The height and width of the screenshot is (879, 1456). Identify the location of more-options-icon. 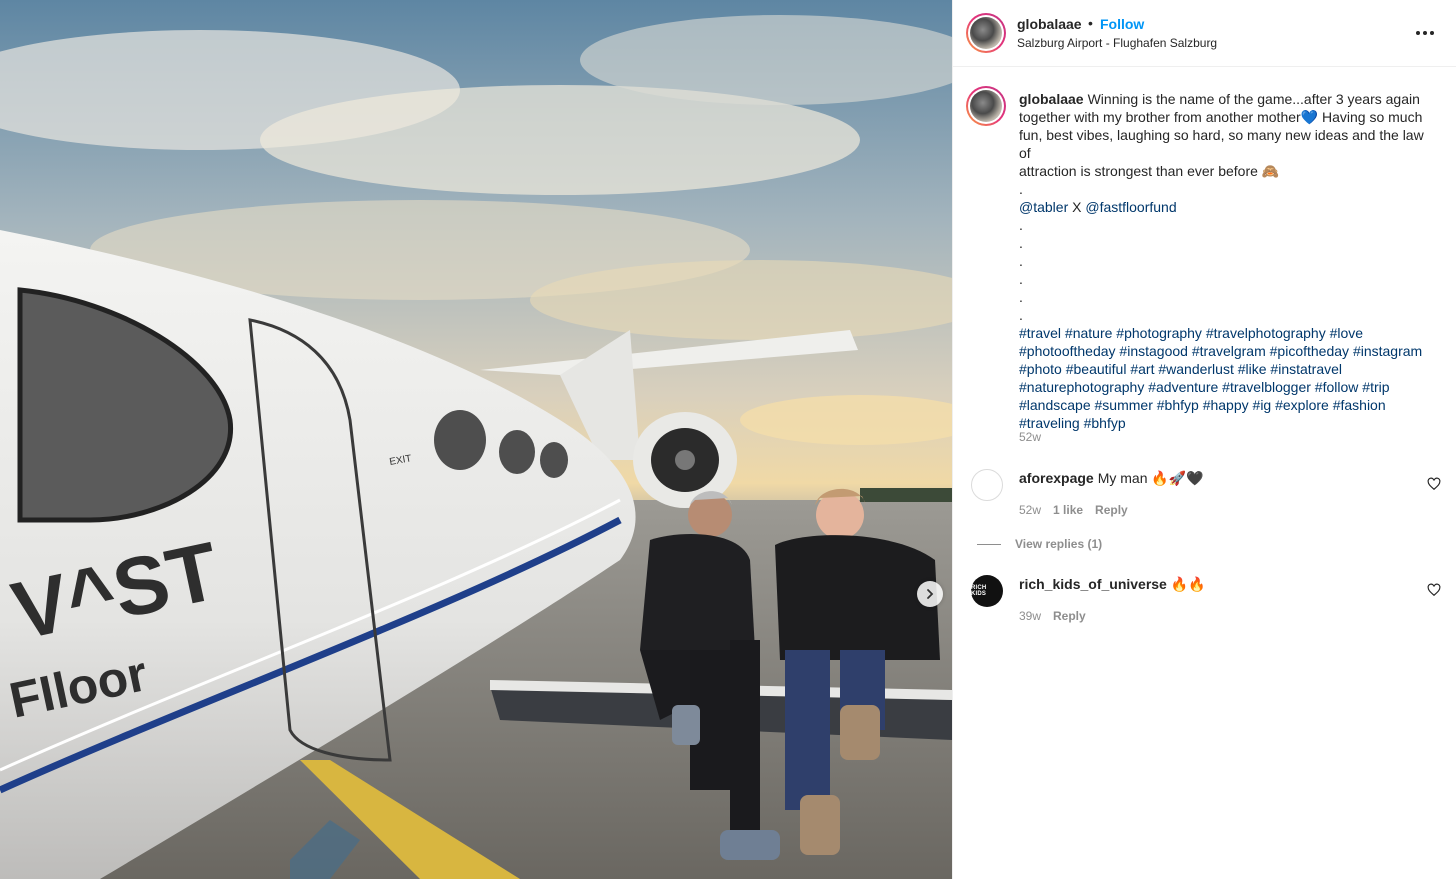
(1425, 33).